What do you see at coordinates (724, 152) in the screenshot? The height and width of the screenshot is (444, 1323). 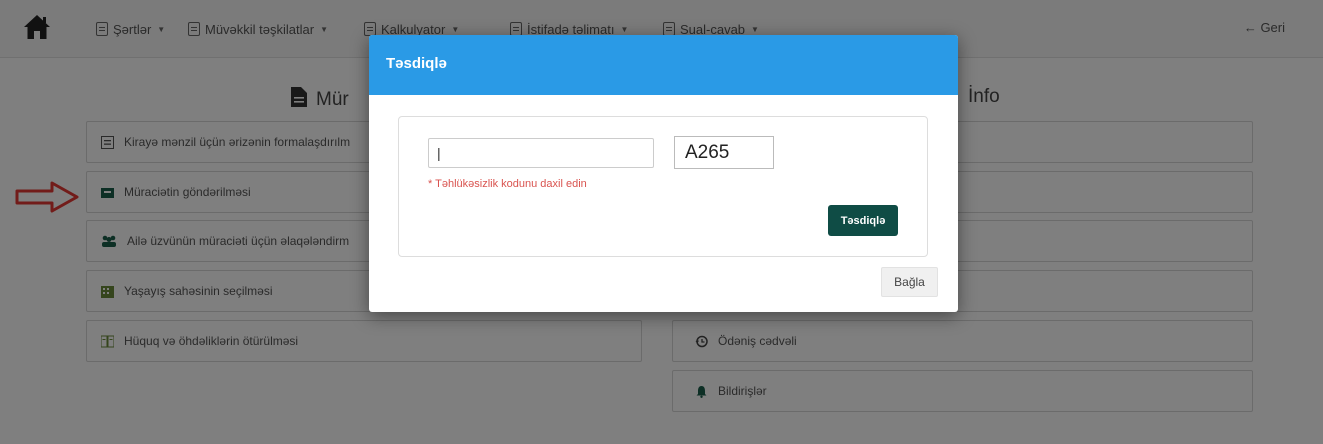 I see `captcha-image: A265` at bounding box center [724, 152].